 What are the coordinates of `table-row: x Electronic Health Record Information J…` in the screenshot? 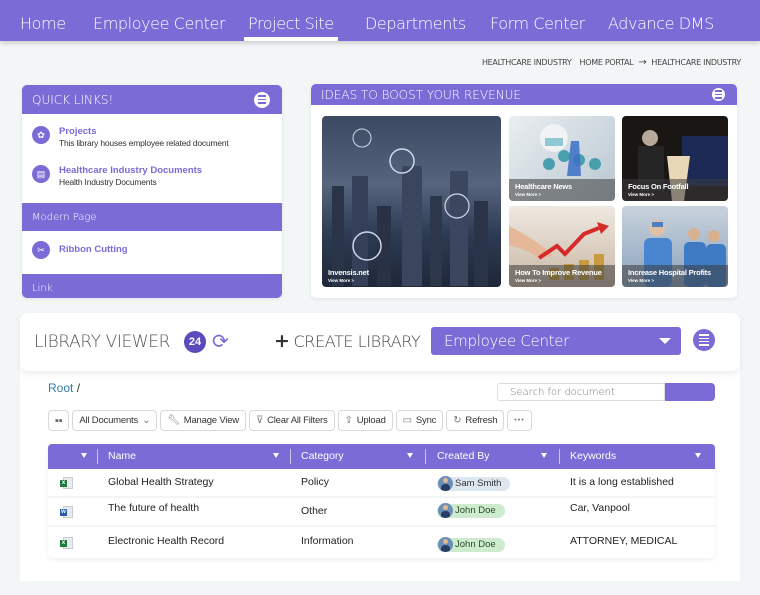 It's located at (381, 542).